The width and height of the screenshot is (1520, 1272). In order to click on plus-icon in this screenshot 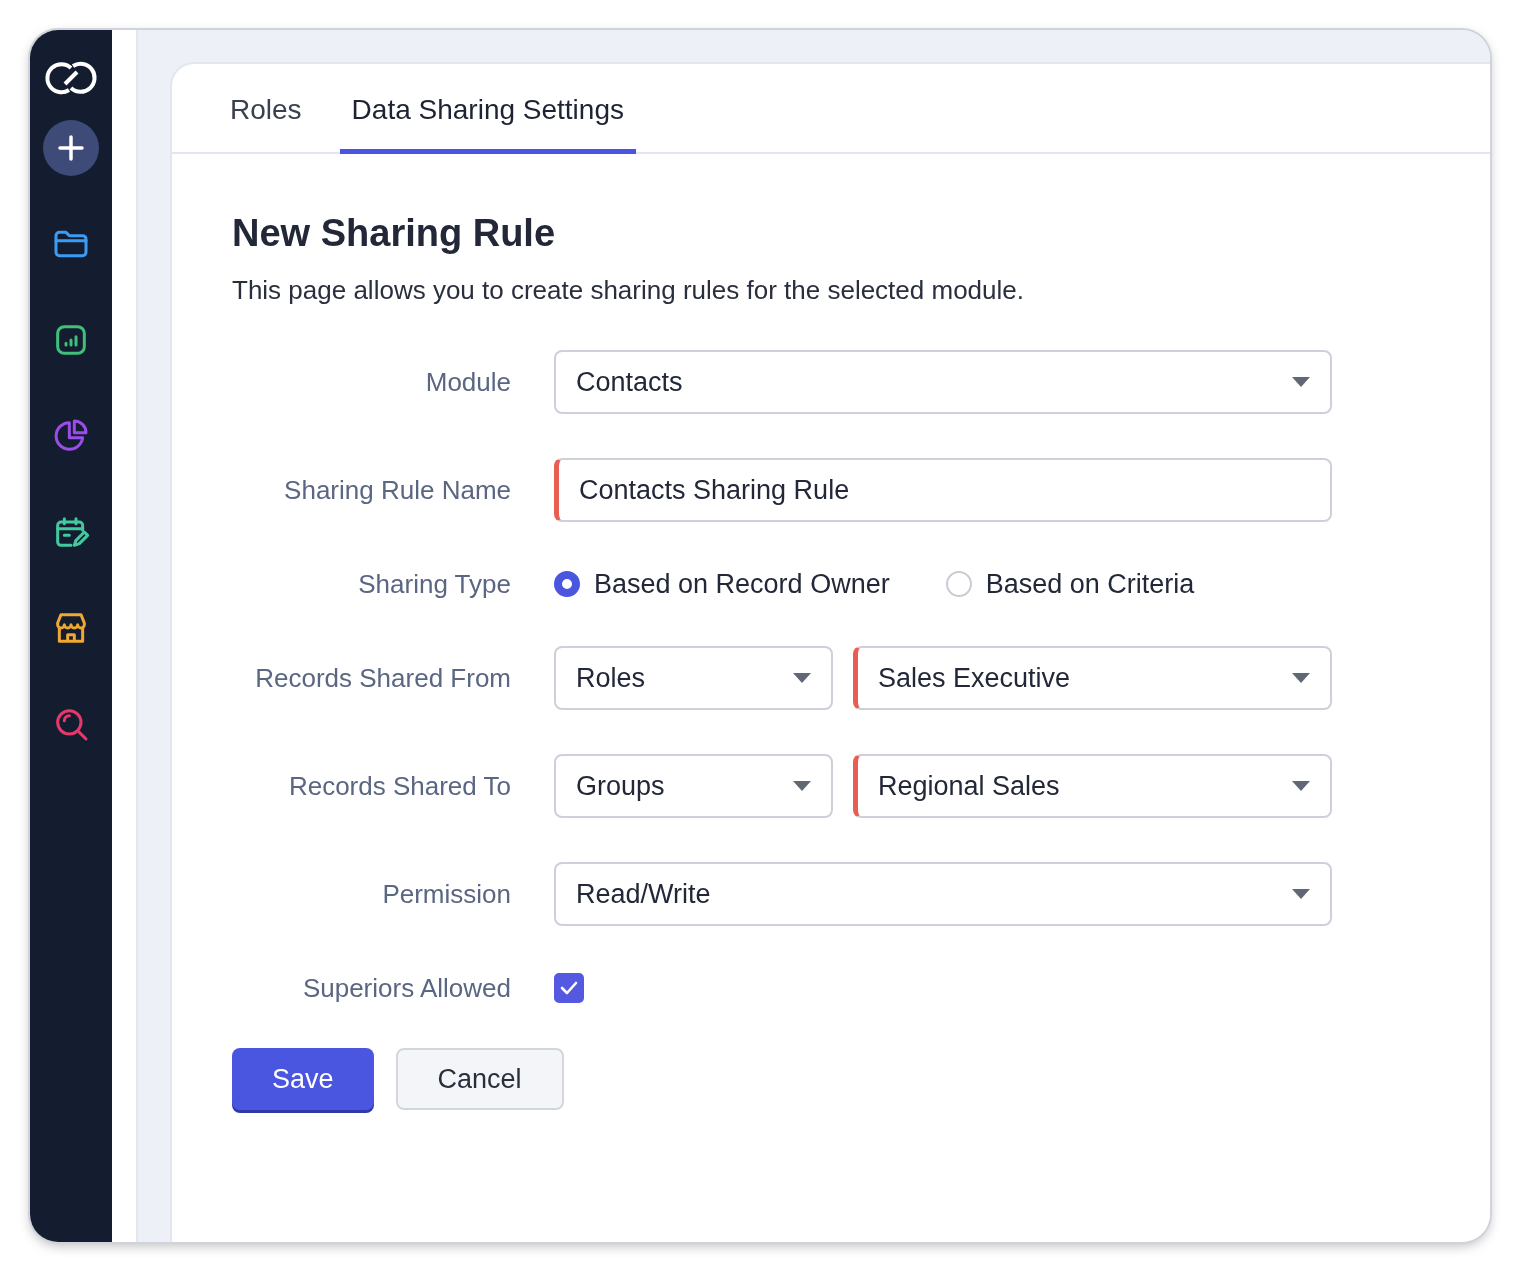, I will do `click(71, 148)`.